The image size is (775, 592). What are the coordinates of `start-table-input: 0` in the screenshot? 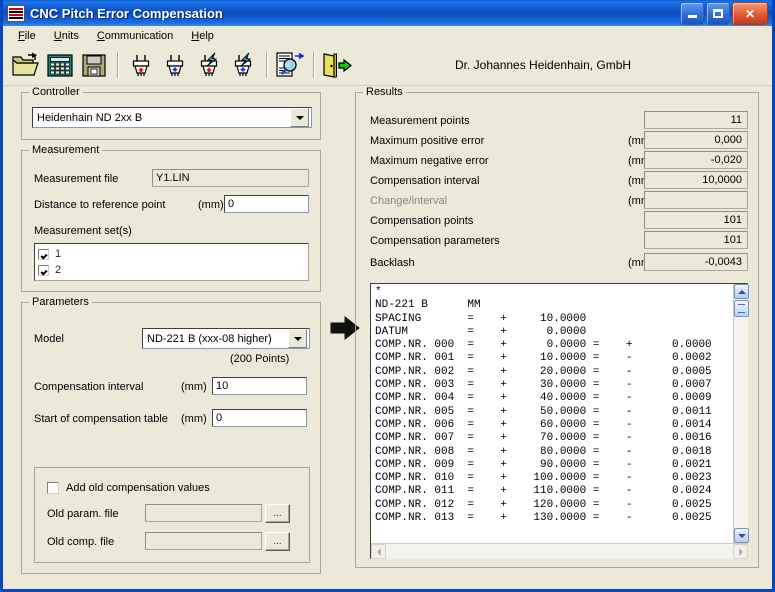 It's located at (259, 418).